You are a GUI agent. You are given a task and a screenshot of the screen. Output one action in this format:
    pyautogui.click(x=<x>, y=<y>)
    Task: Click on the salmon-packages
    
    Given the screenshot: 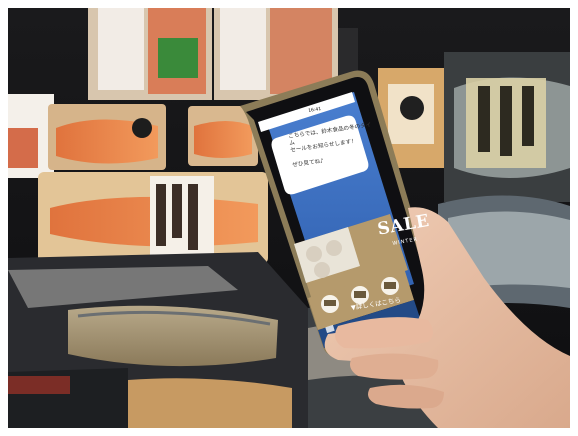 What is the action you would take?
    pyautogui.click(x=153, y=184)
    